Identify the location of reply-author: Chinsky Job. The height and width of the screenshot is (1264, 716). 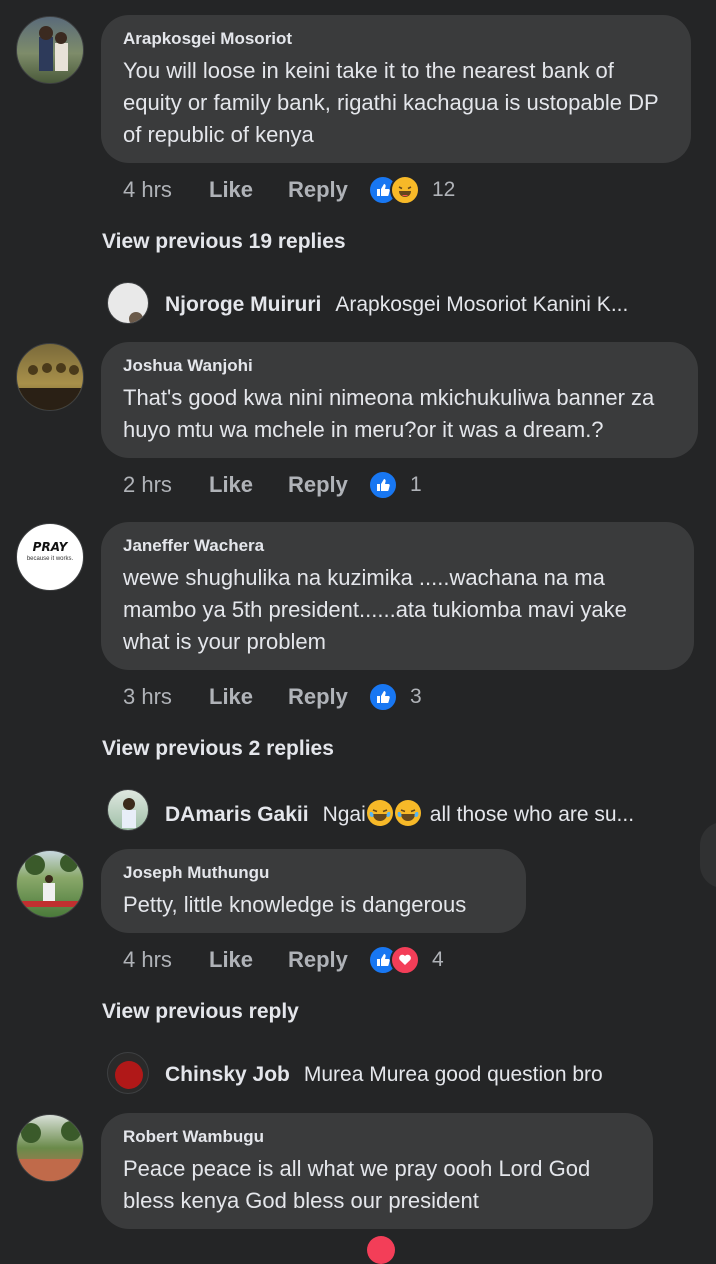
(227, 1074).